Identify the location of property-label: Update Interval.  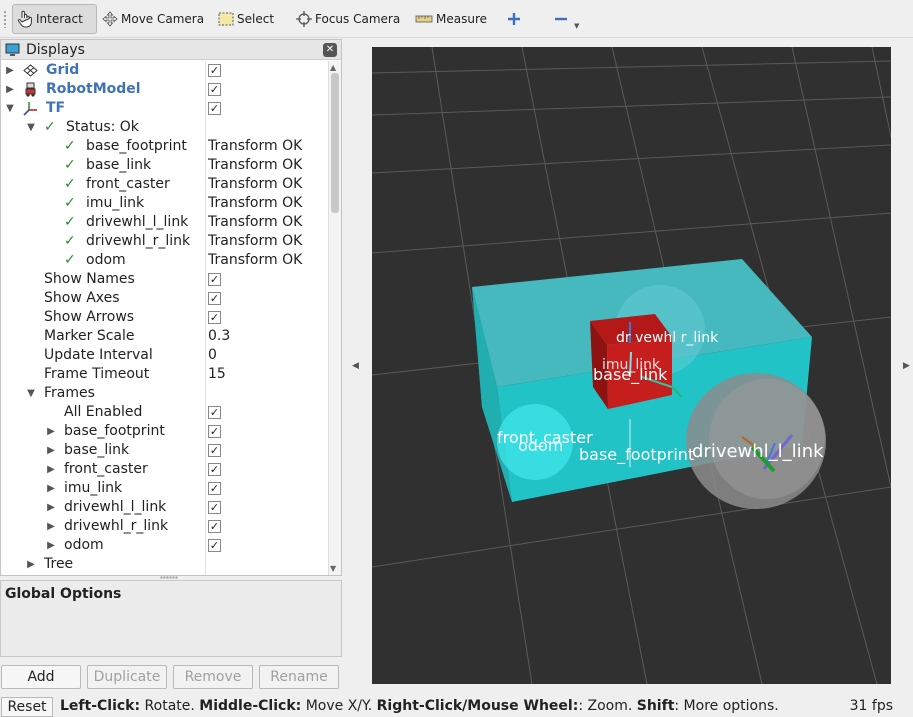
(98, 355).